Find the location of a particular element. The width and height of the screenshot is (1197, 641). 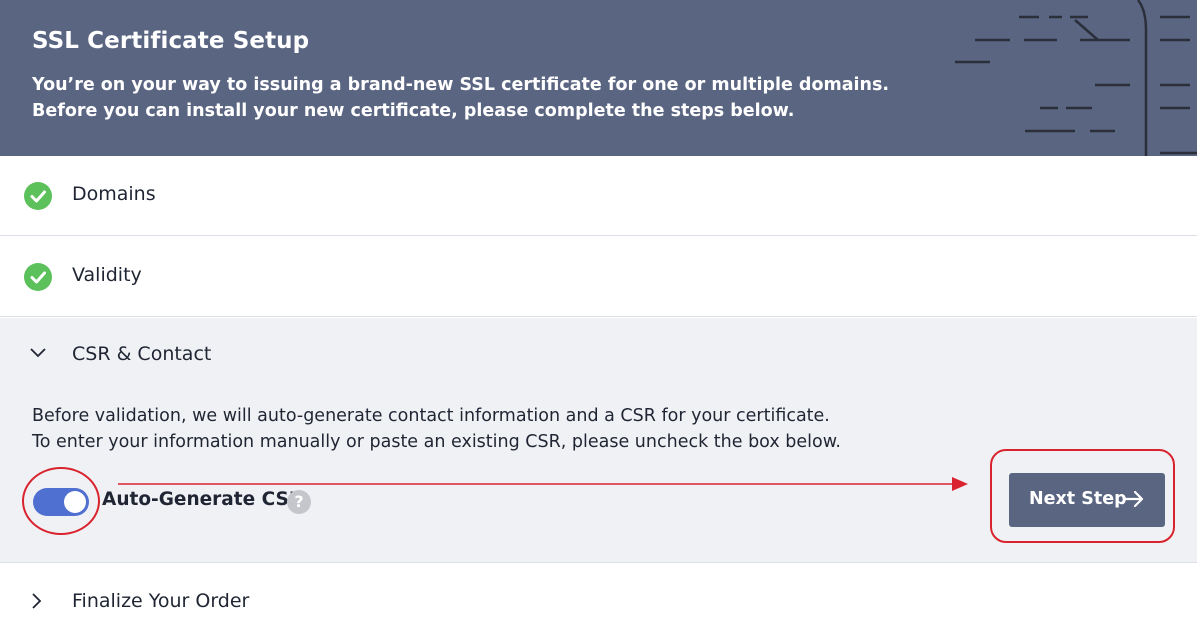

toggle-knob is located at coordinates (75, 502).